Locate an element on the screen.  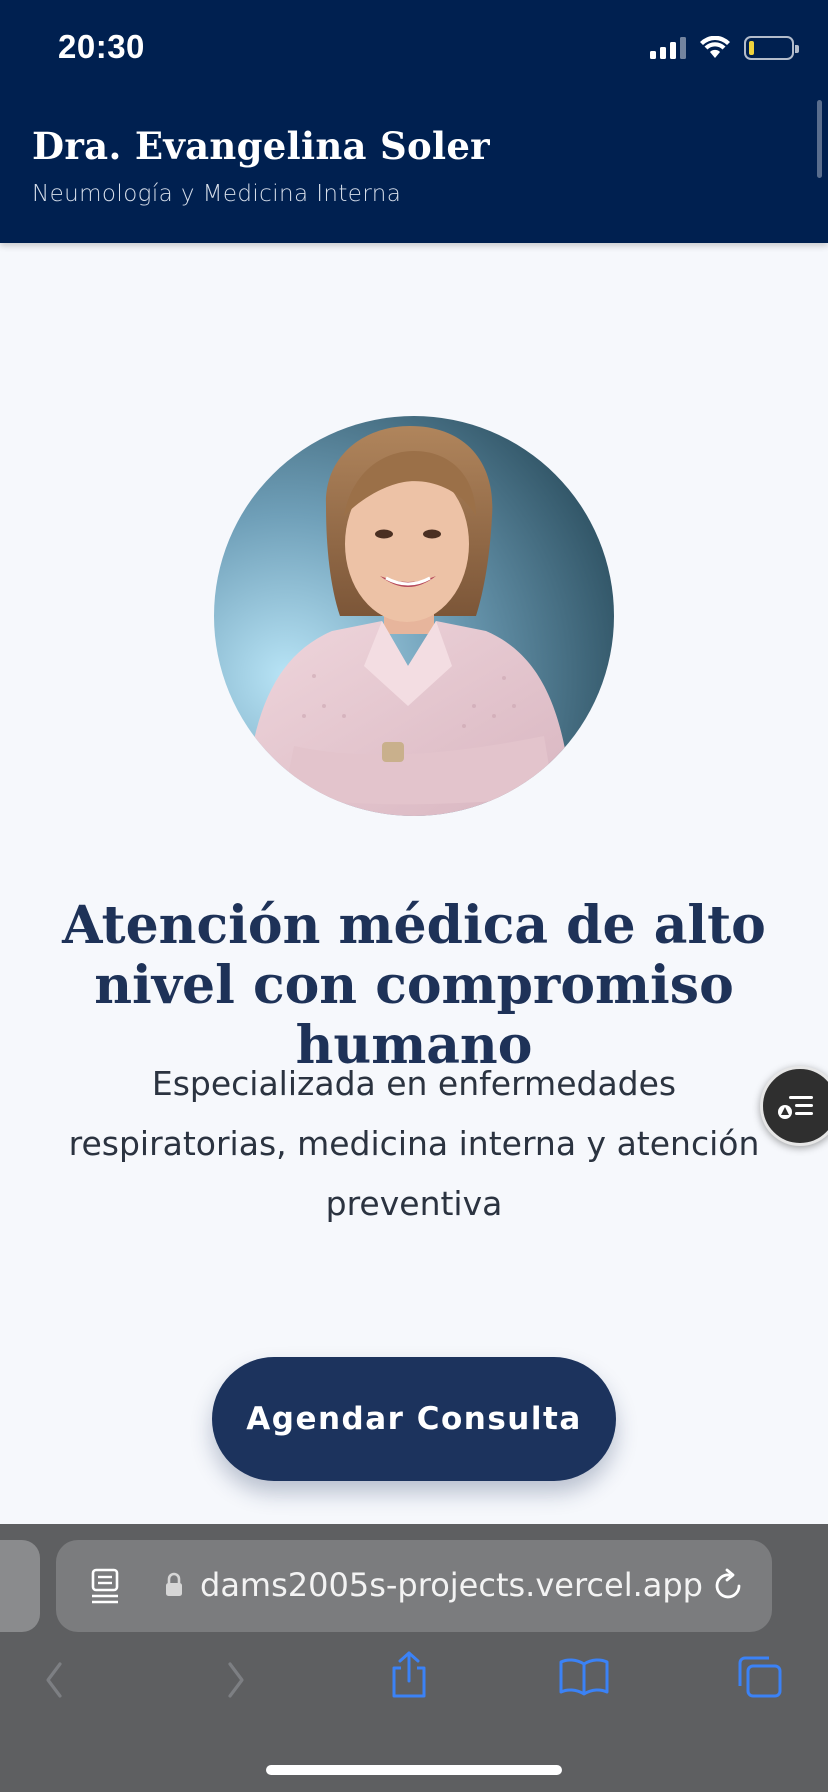
home-indicator is located at coordinates (414, 1770).